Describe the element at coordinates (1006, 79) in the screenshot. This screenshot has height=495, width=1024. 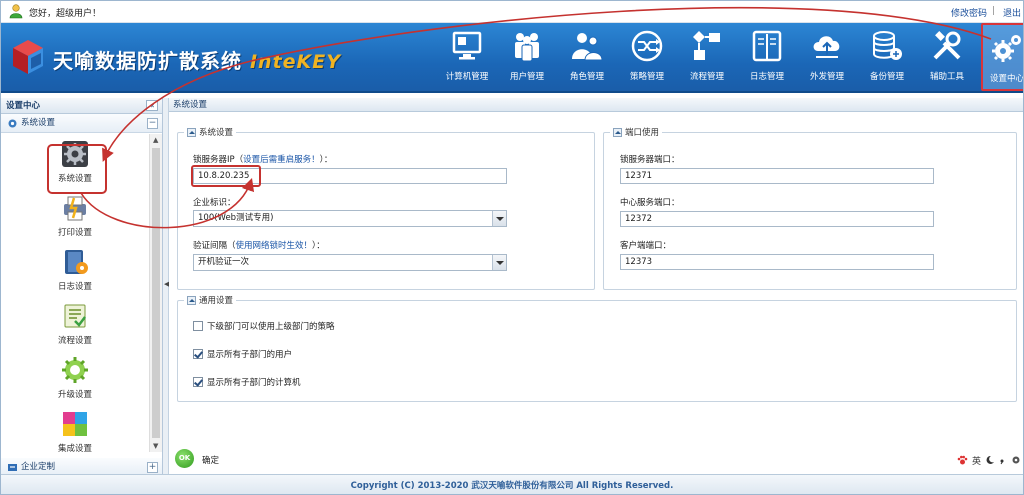
I see `nav-label: 设置中心` at that location.